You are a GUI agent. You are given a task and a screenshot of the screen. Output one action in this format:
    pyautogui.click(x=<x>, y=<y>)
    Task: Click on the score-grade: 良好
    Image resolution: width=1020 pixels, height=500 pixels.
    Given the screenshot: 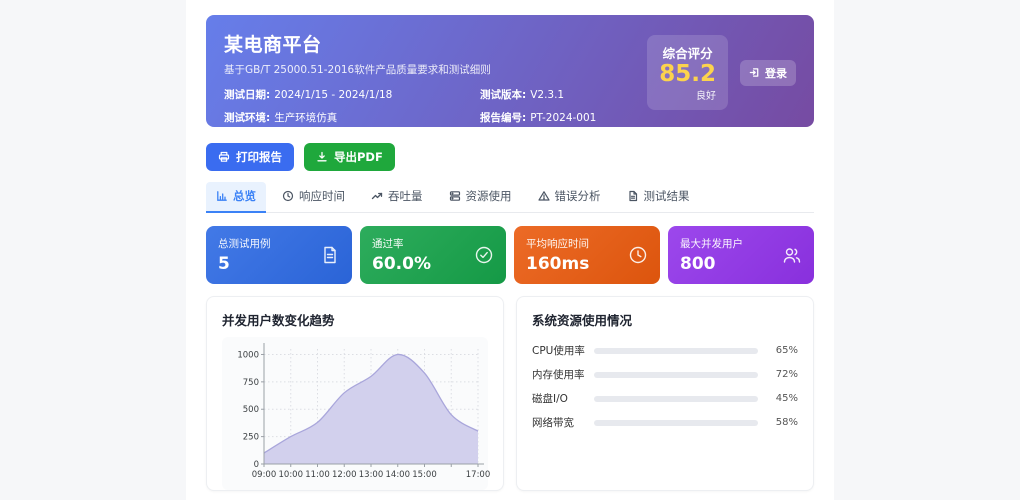 What is the action you would take?
    pyautogui.click(x=706, y=97)
    